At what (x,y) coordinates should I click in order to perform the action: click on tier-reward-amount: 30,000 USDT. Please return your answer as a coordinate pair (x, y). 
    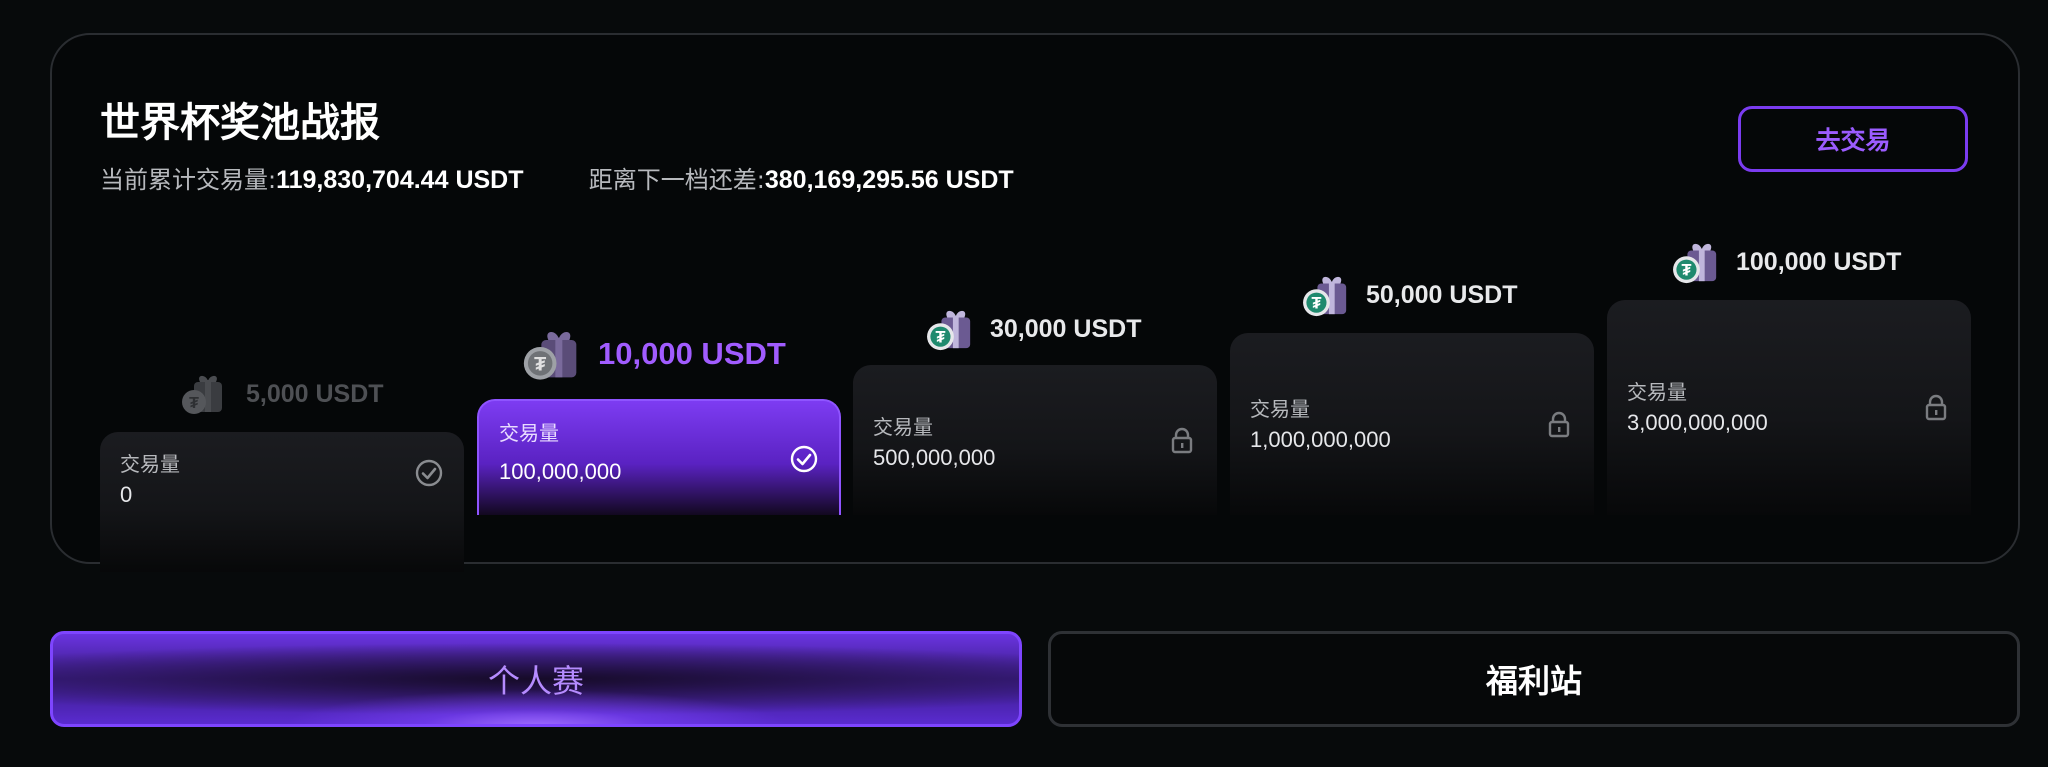
    Looking at the image, I should click on (1066, 328).